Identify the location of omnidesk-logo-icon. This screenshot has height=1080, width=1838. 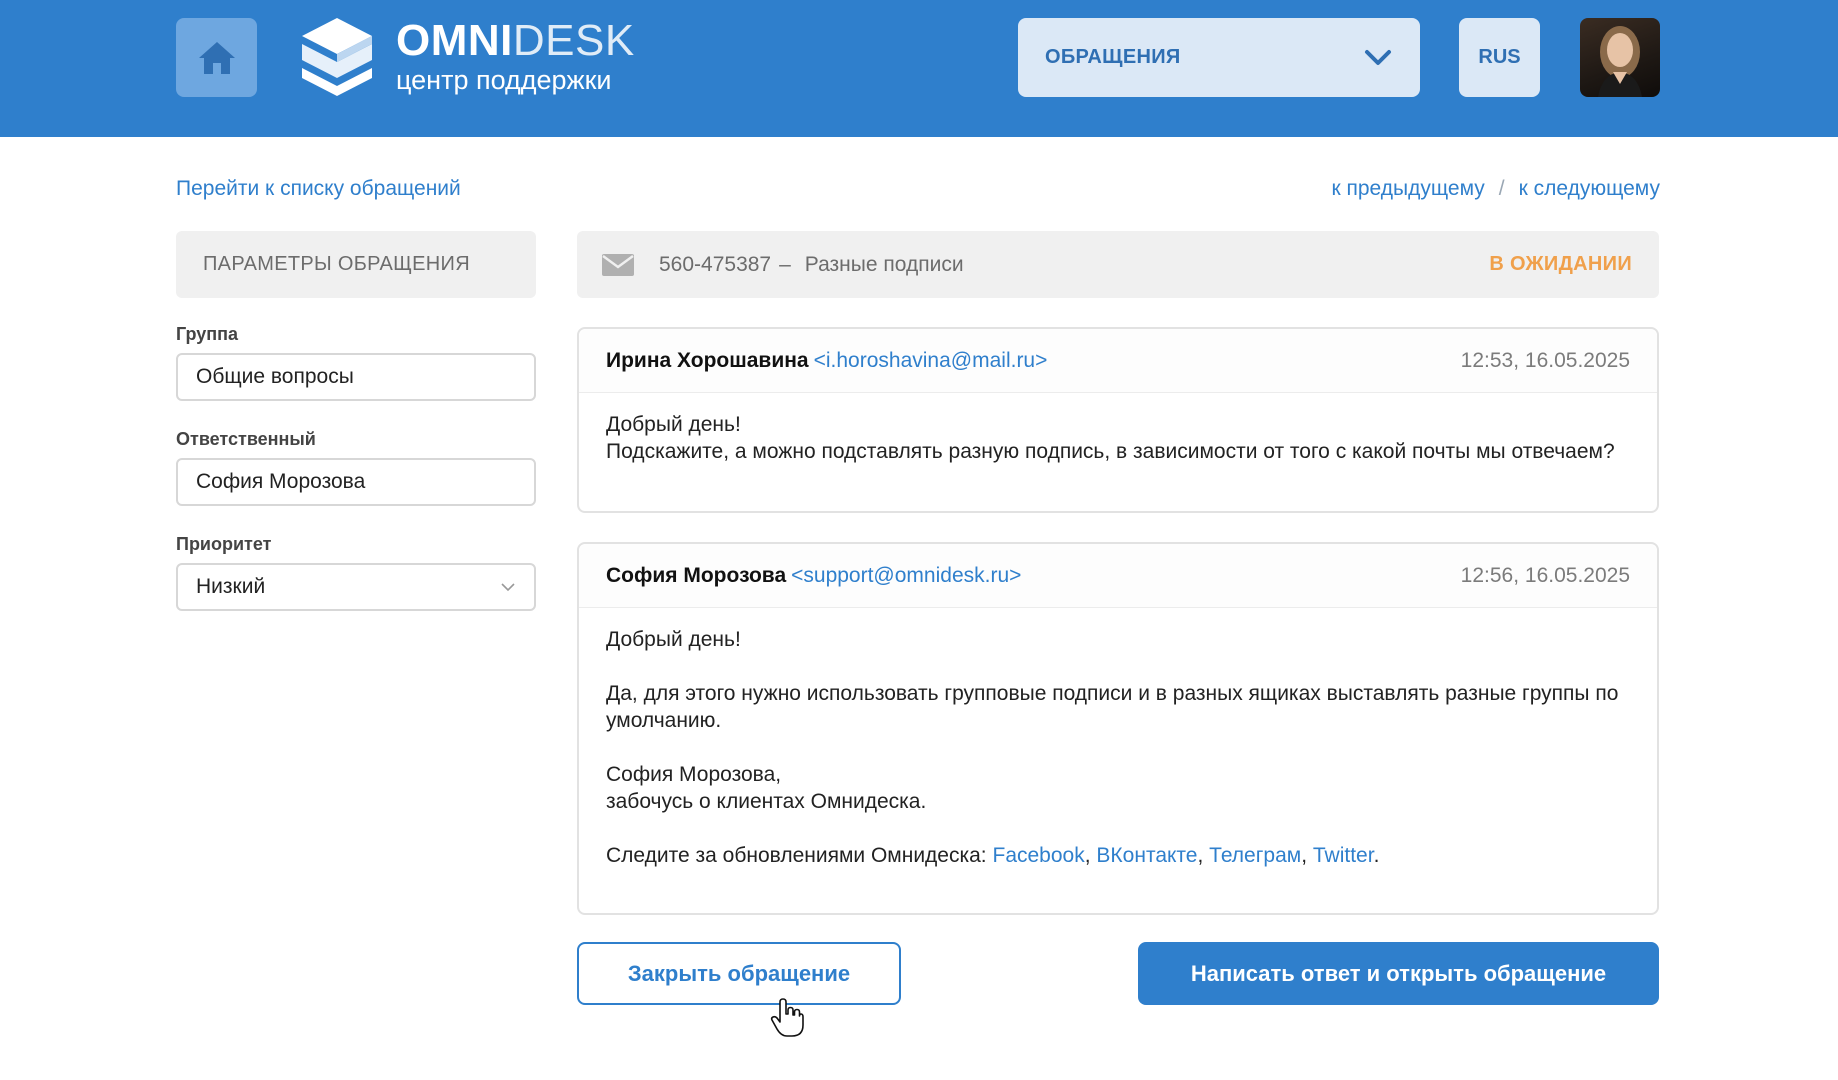
(337, 57).